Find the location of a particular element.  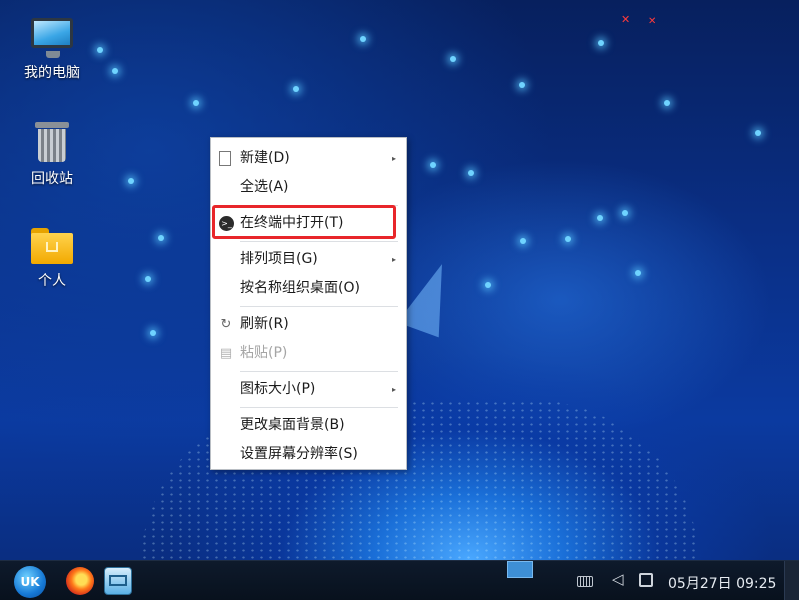

menu-item-label: 更改桌面背景(B) is located at coordinates (292, 425).